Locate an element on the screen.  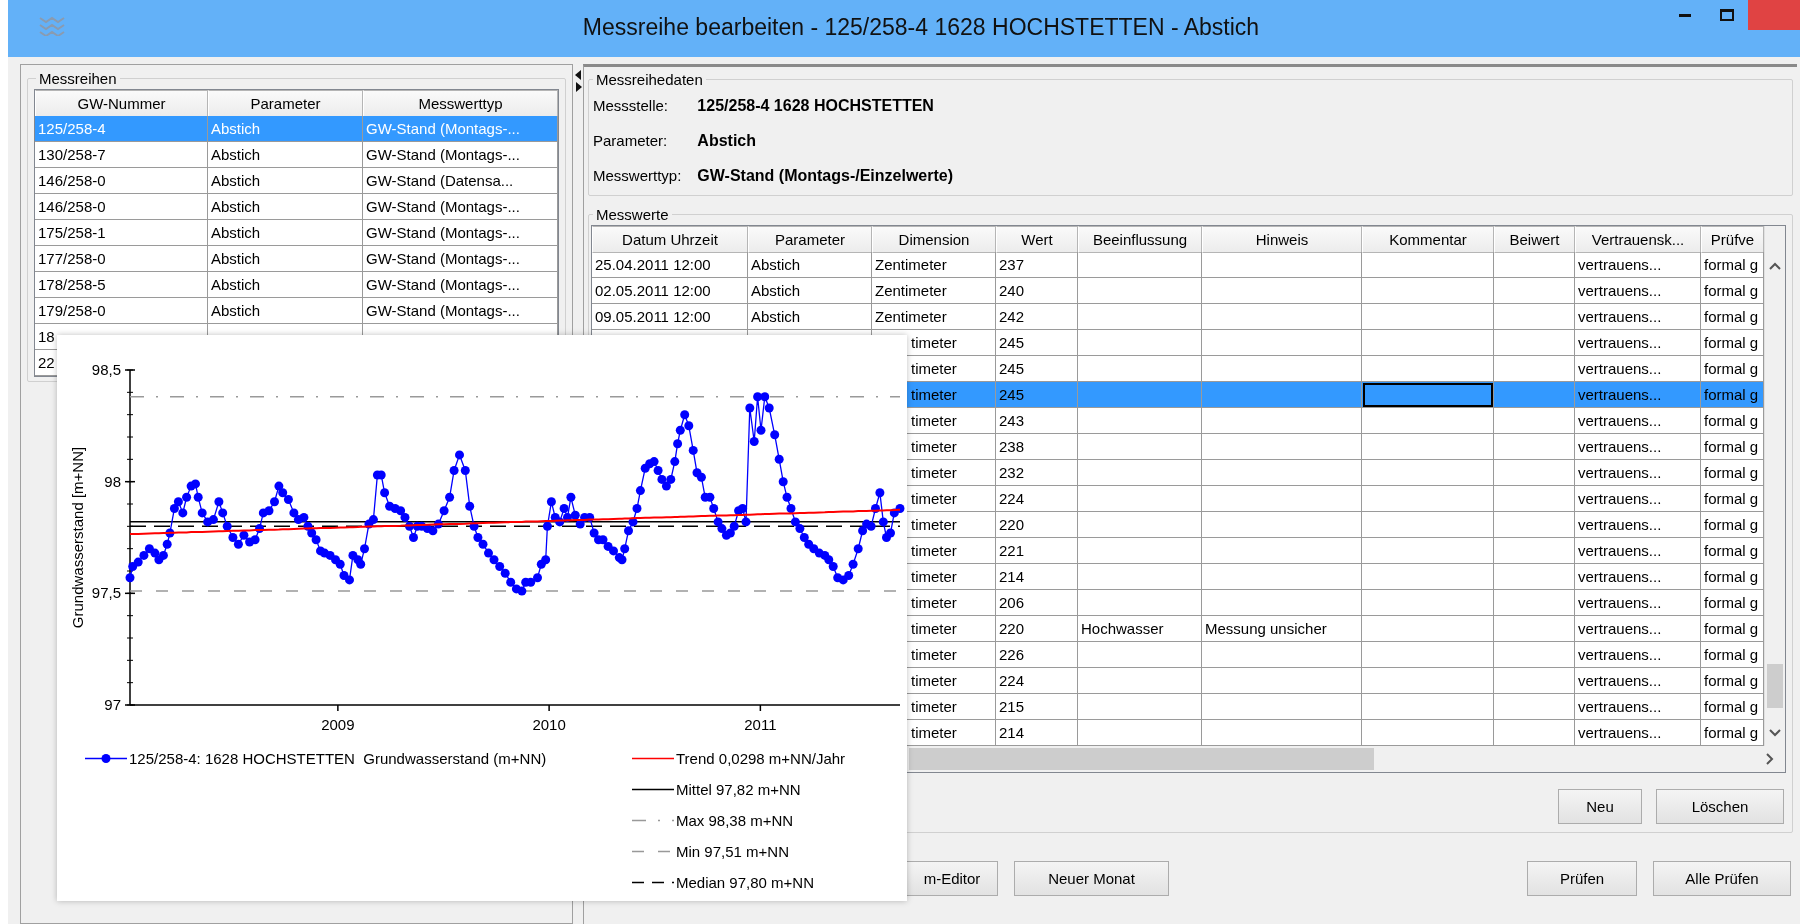
field-label: Messwerttyp: is located at coordinates (637, 175).